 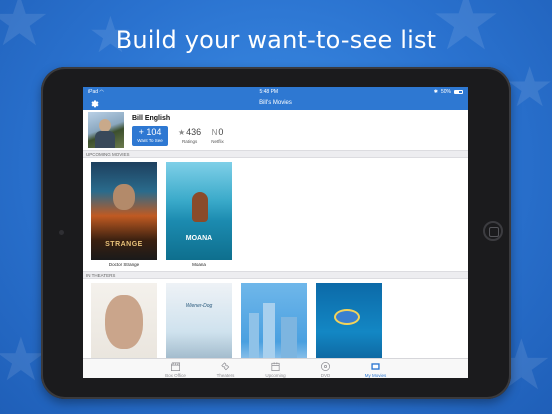 I want to click on movie-card: STRANGE Doctor Strange, so click(x=124, y=215).